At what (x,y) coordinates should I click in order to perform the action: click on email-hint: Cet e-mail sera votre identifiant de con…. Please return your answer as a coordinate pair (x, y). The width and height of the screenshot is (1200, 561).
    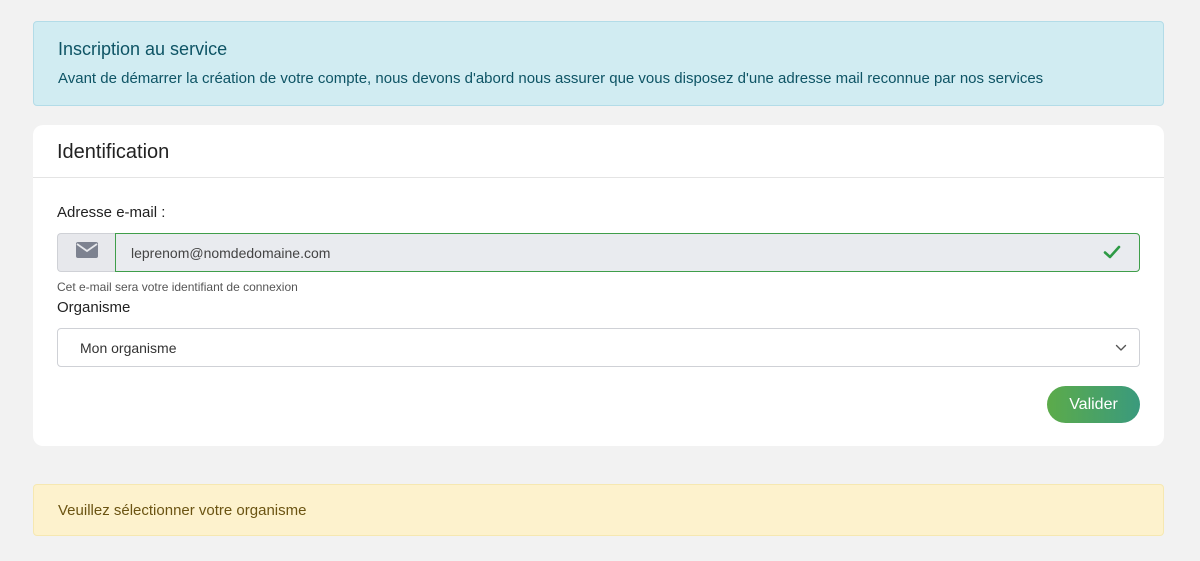
    Looking at the image, I should click on (177, 287).